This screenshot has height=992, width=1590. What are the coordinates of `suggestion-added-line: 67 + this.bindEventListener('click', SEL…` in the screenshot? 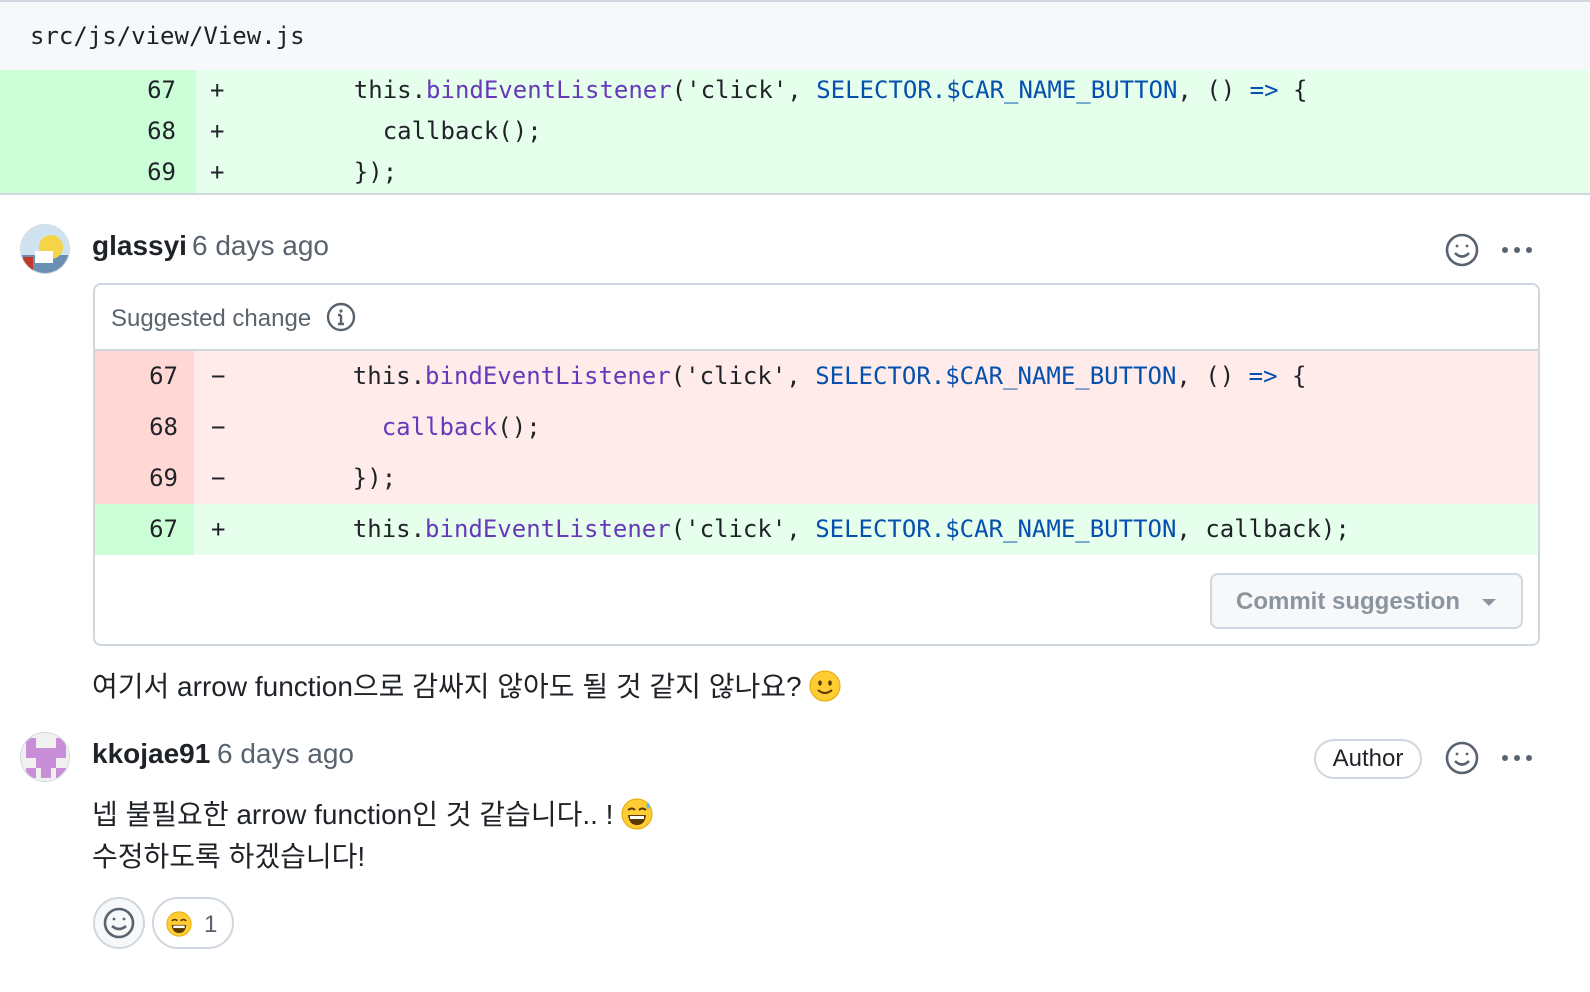 It's located at (816, 529).